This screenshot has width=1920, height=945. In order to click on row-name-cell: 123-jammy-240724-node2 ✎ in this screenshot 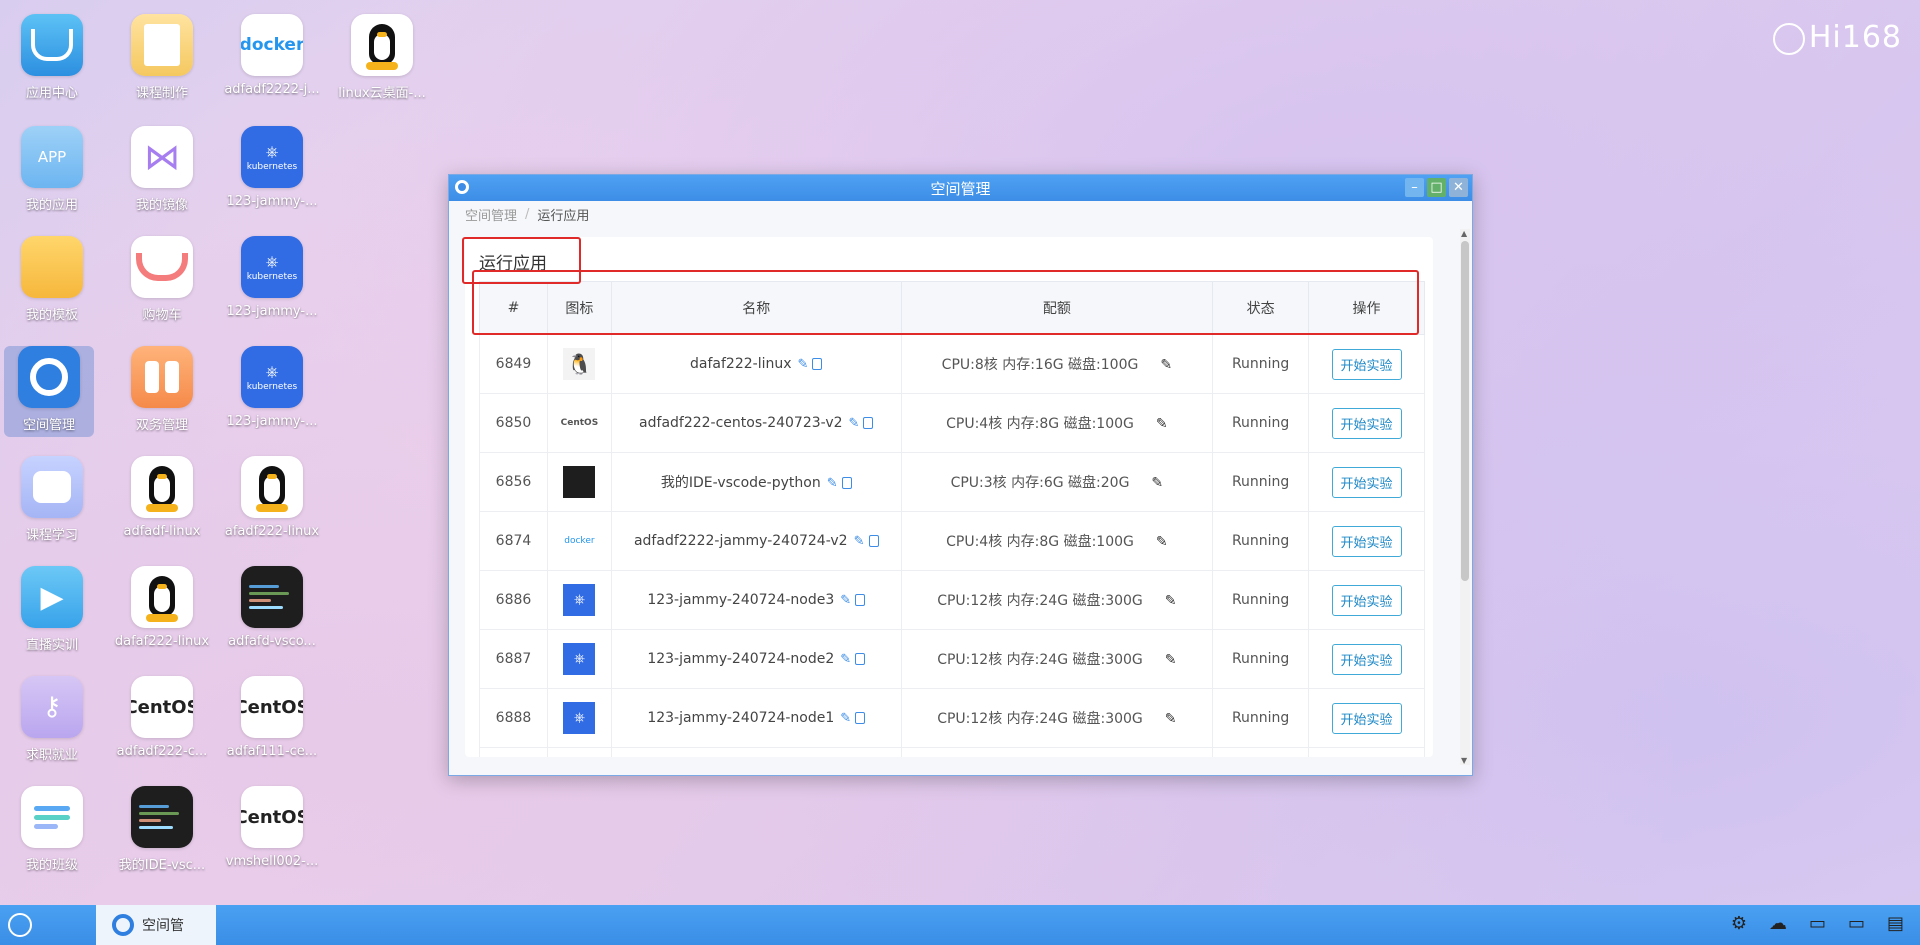, I will do `click(756, 659)`.